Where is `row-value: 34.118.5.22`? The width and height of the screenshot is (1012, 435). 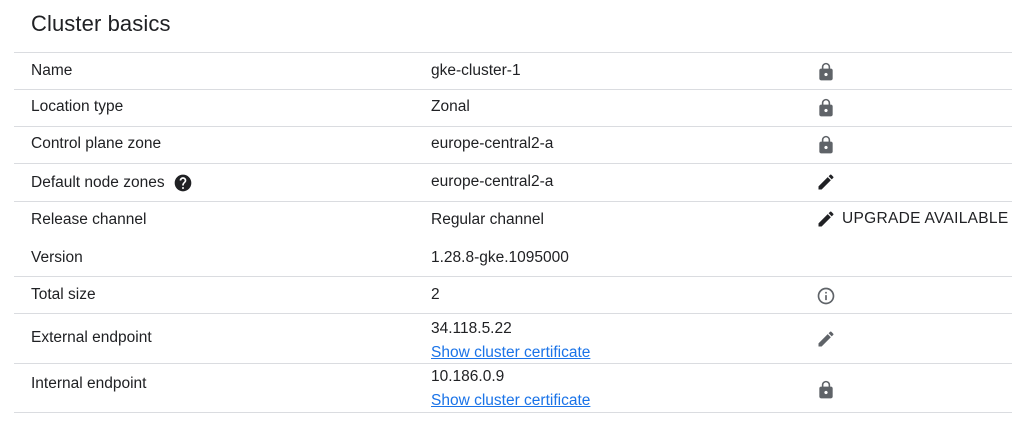
row-value: 34.118.5.22 is located at coordinates (471, 328).